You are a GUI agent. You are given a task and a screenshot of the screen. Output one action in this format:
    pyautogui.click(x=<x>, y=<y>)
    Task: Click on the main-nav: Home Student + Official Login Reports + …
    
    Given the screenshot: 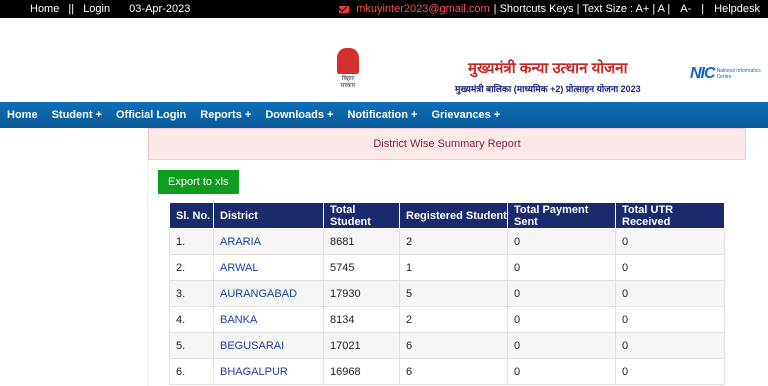 What is the action you would take?
    pyautogui.click(x=384, y=115)
    